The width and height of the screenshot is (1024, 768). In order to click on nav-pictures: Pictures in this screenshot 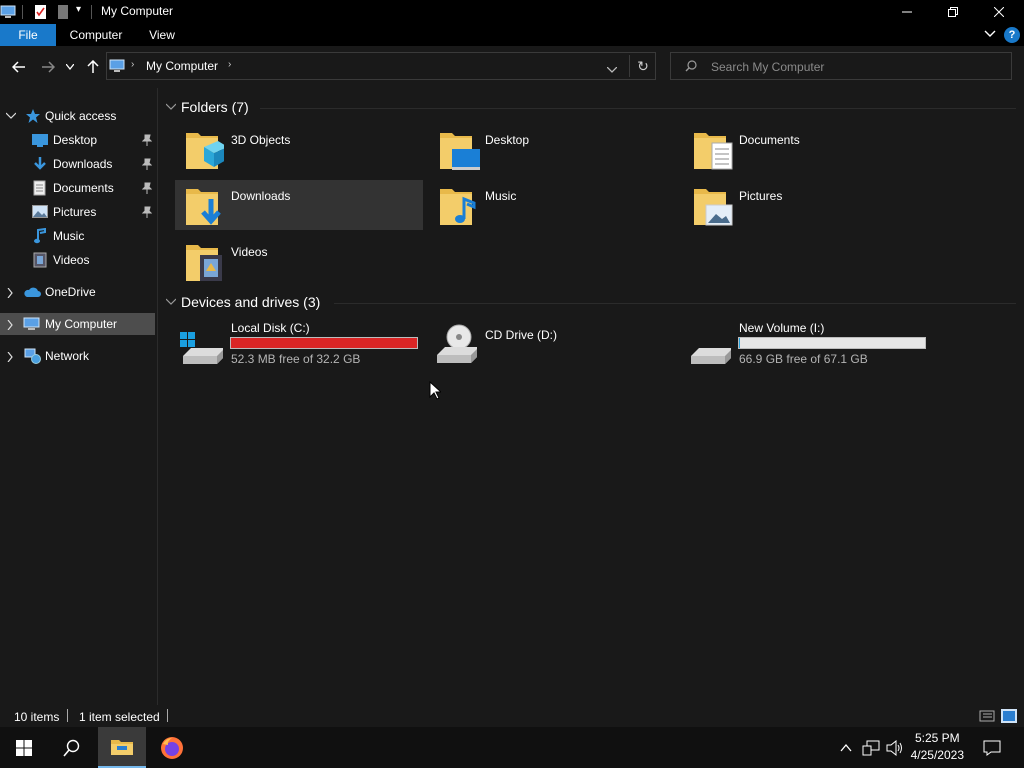, I will do `click(77, 212)`.